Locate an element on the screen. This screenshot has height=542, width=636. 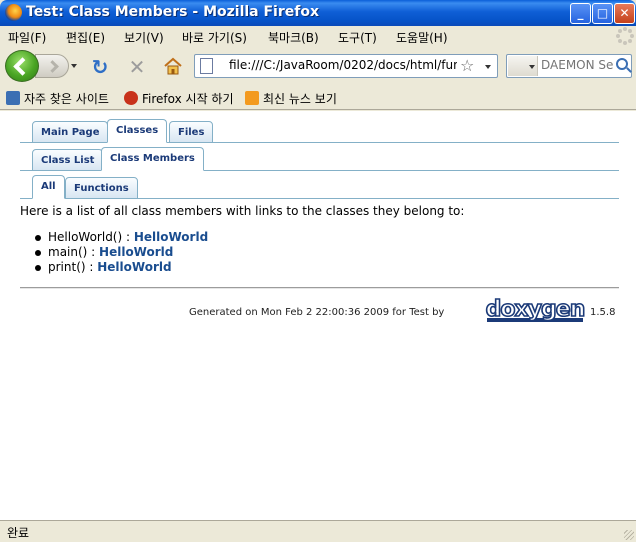
doxygen-logo: doxygen is located at coordinates (535, 309).